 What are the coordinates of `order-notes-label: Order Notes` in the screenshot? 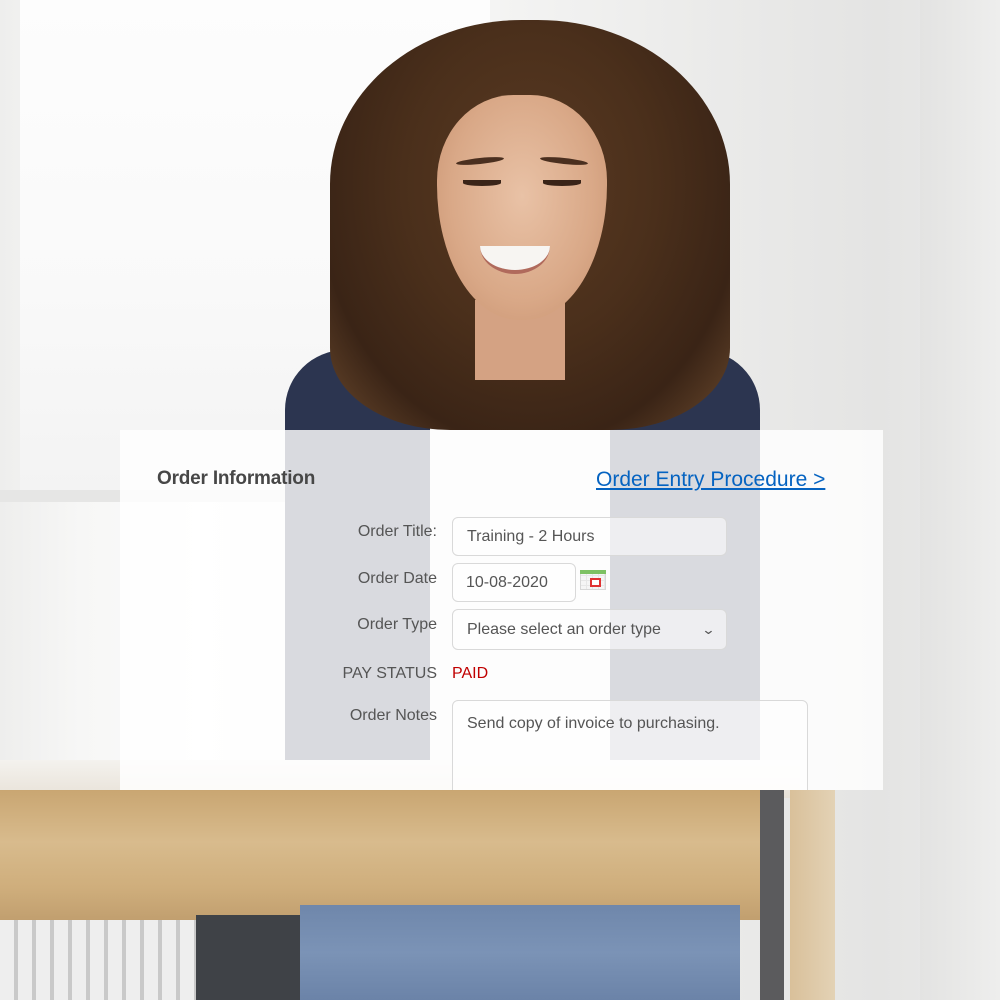 It's located at (393, 715).